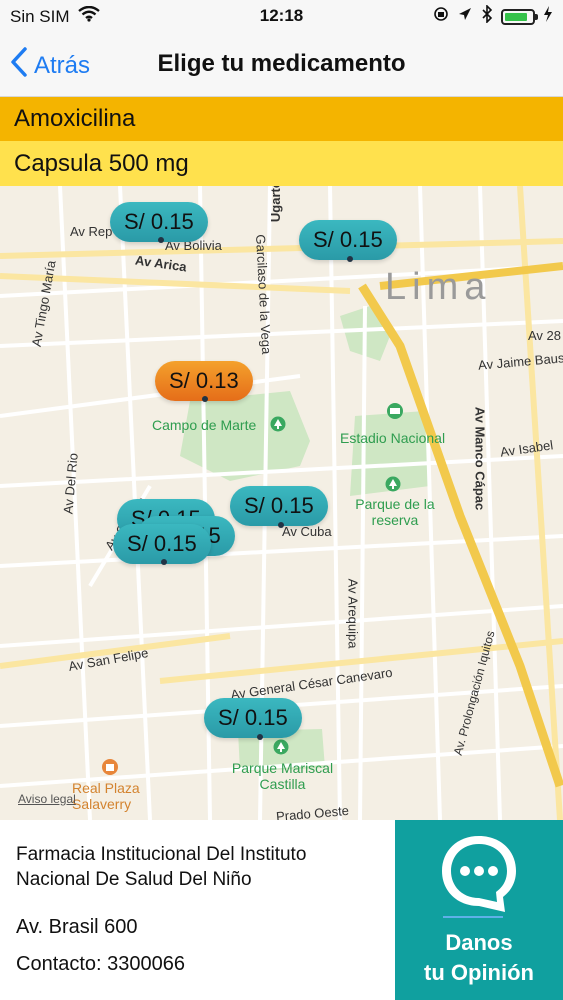 The image size is (563, 1000). I want to click on rotation-lock-icon, so click(441, 16).